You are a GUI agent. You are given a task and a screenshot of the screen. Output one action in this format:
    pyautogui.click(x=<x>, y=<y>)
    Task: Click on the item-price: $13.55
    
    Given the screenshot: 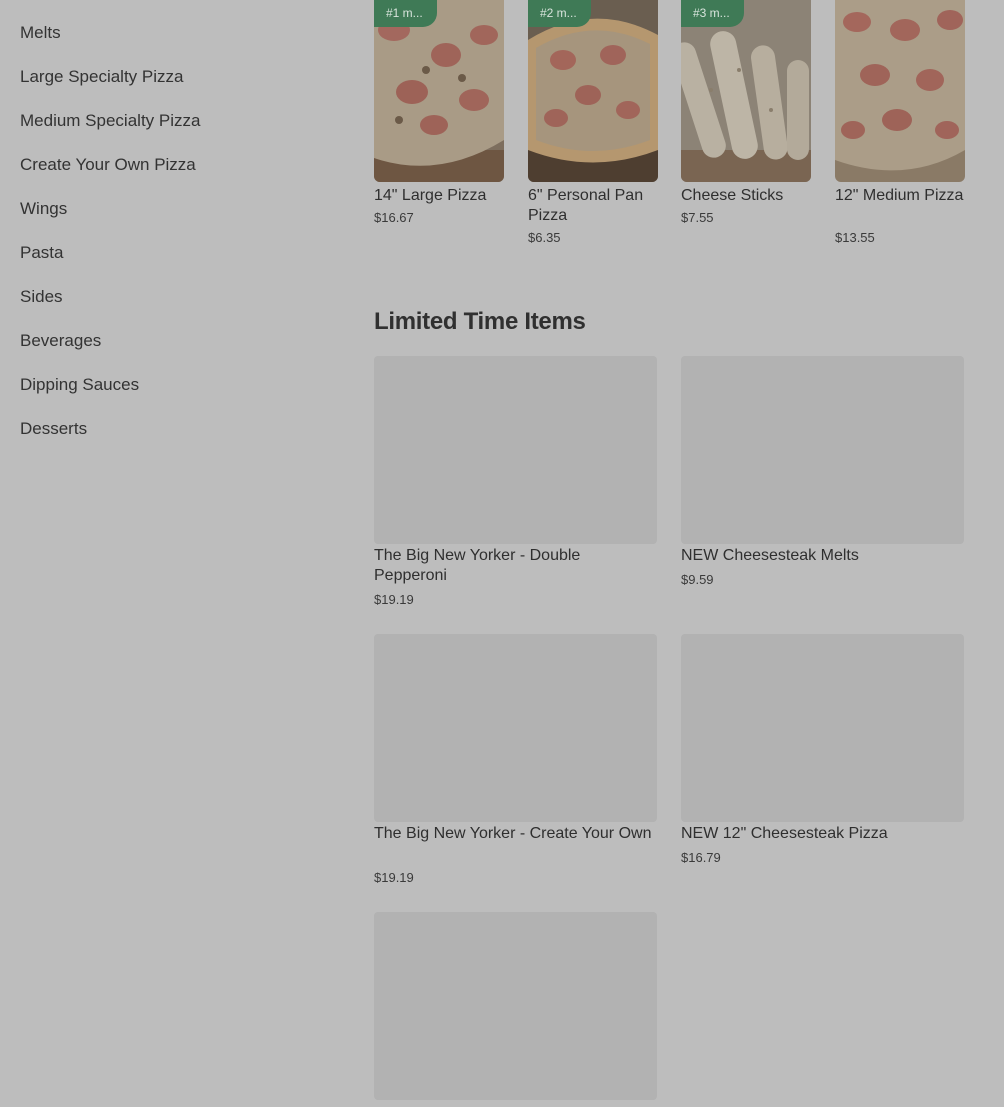 What is the action you would take?
    pyautogui.click(x=855, y=237)
    